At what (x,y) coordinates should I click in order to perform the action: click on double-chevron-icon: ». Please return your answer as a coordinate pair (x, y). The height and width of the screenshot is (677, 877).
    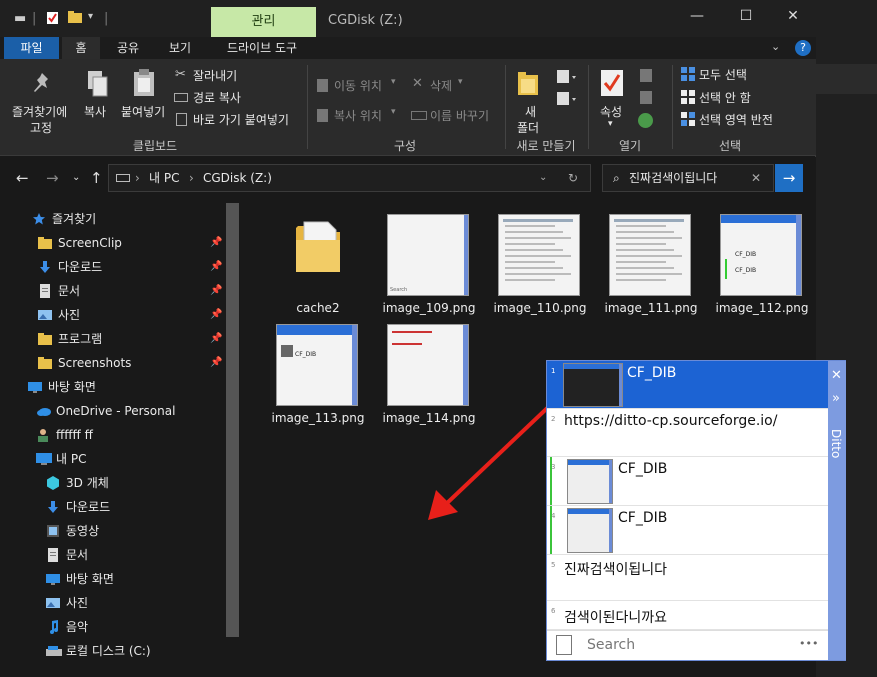
    Looking at the image, I should click on (836, 398).